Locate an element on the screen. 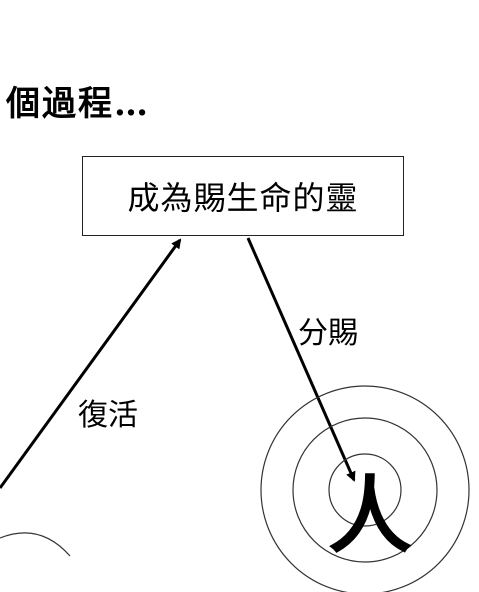 This screenshot has height=592, width=479. impartation-label: 分賜 is located at coordinates (328, 333).